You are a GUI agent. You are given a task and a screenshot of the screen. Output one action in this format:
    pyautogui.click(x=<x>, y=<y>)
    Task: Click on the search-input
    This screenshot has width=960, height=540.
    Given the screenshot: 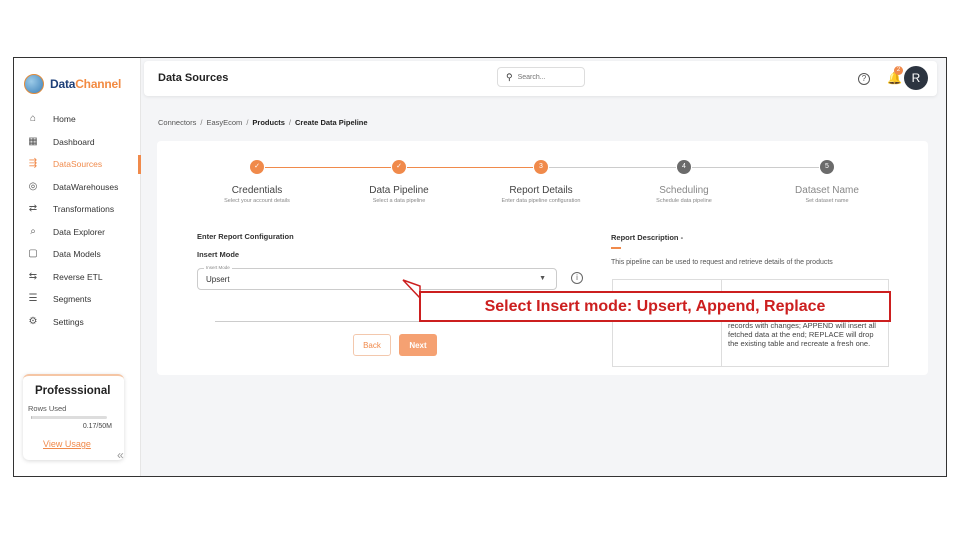 What is the action you would take?
    pyautogui.click(x=545, y=77)
    